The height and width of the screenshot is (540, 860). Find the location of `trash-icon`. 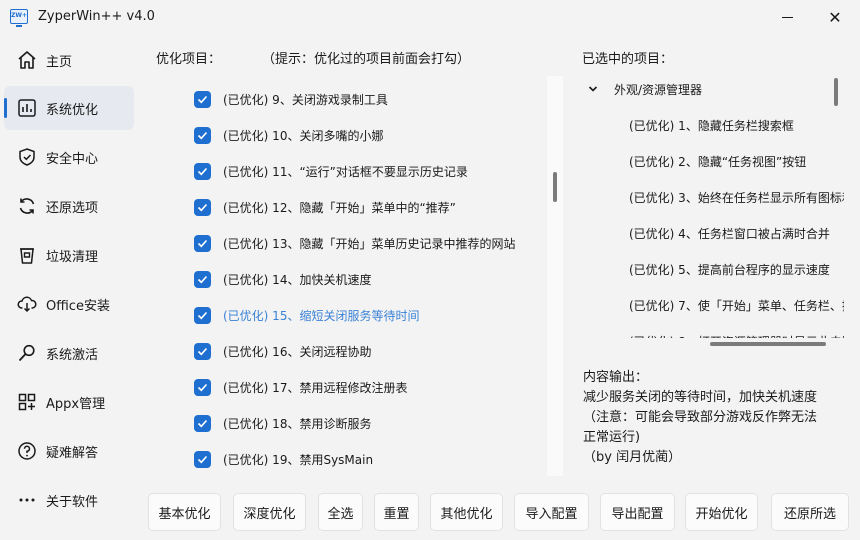

trash-icon is located at coordinates (27, 255).